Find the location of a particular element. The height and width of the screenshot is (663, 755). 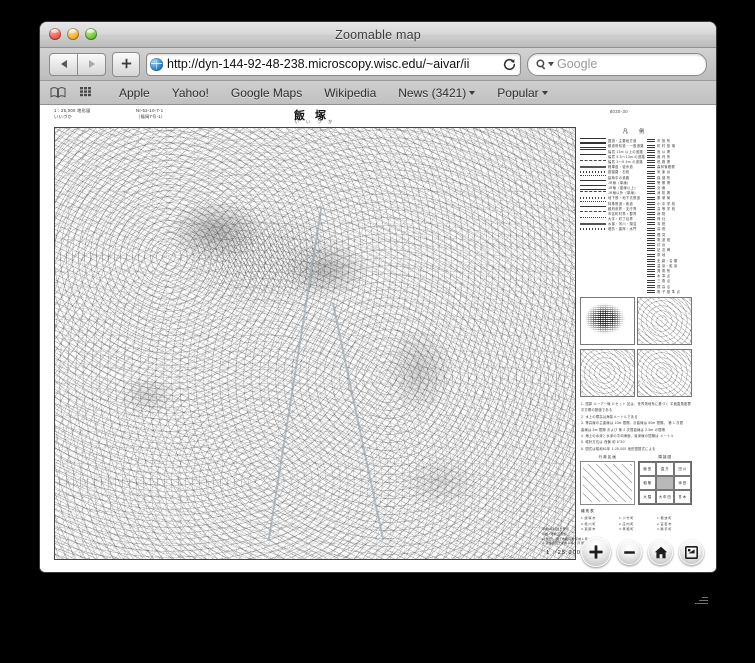

bookmark-label: Google Maps is located at coordinates (266, 92).